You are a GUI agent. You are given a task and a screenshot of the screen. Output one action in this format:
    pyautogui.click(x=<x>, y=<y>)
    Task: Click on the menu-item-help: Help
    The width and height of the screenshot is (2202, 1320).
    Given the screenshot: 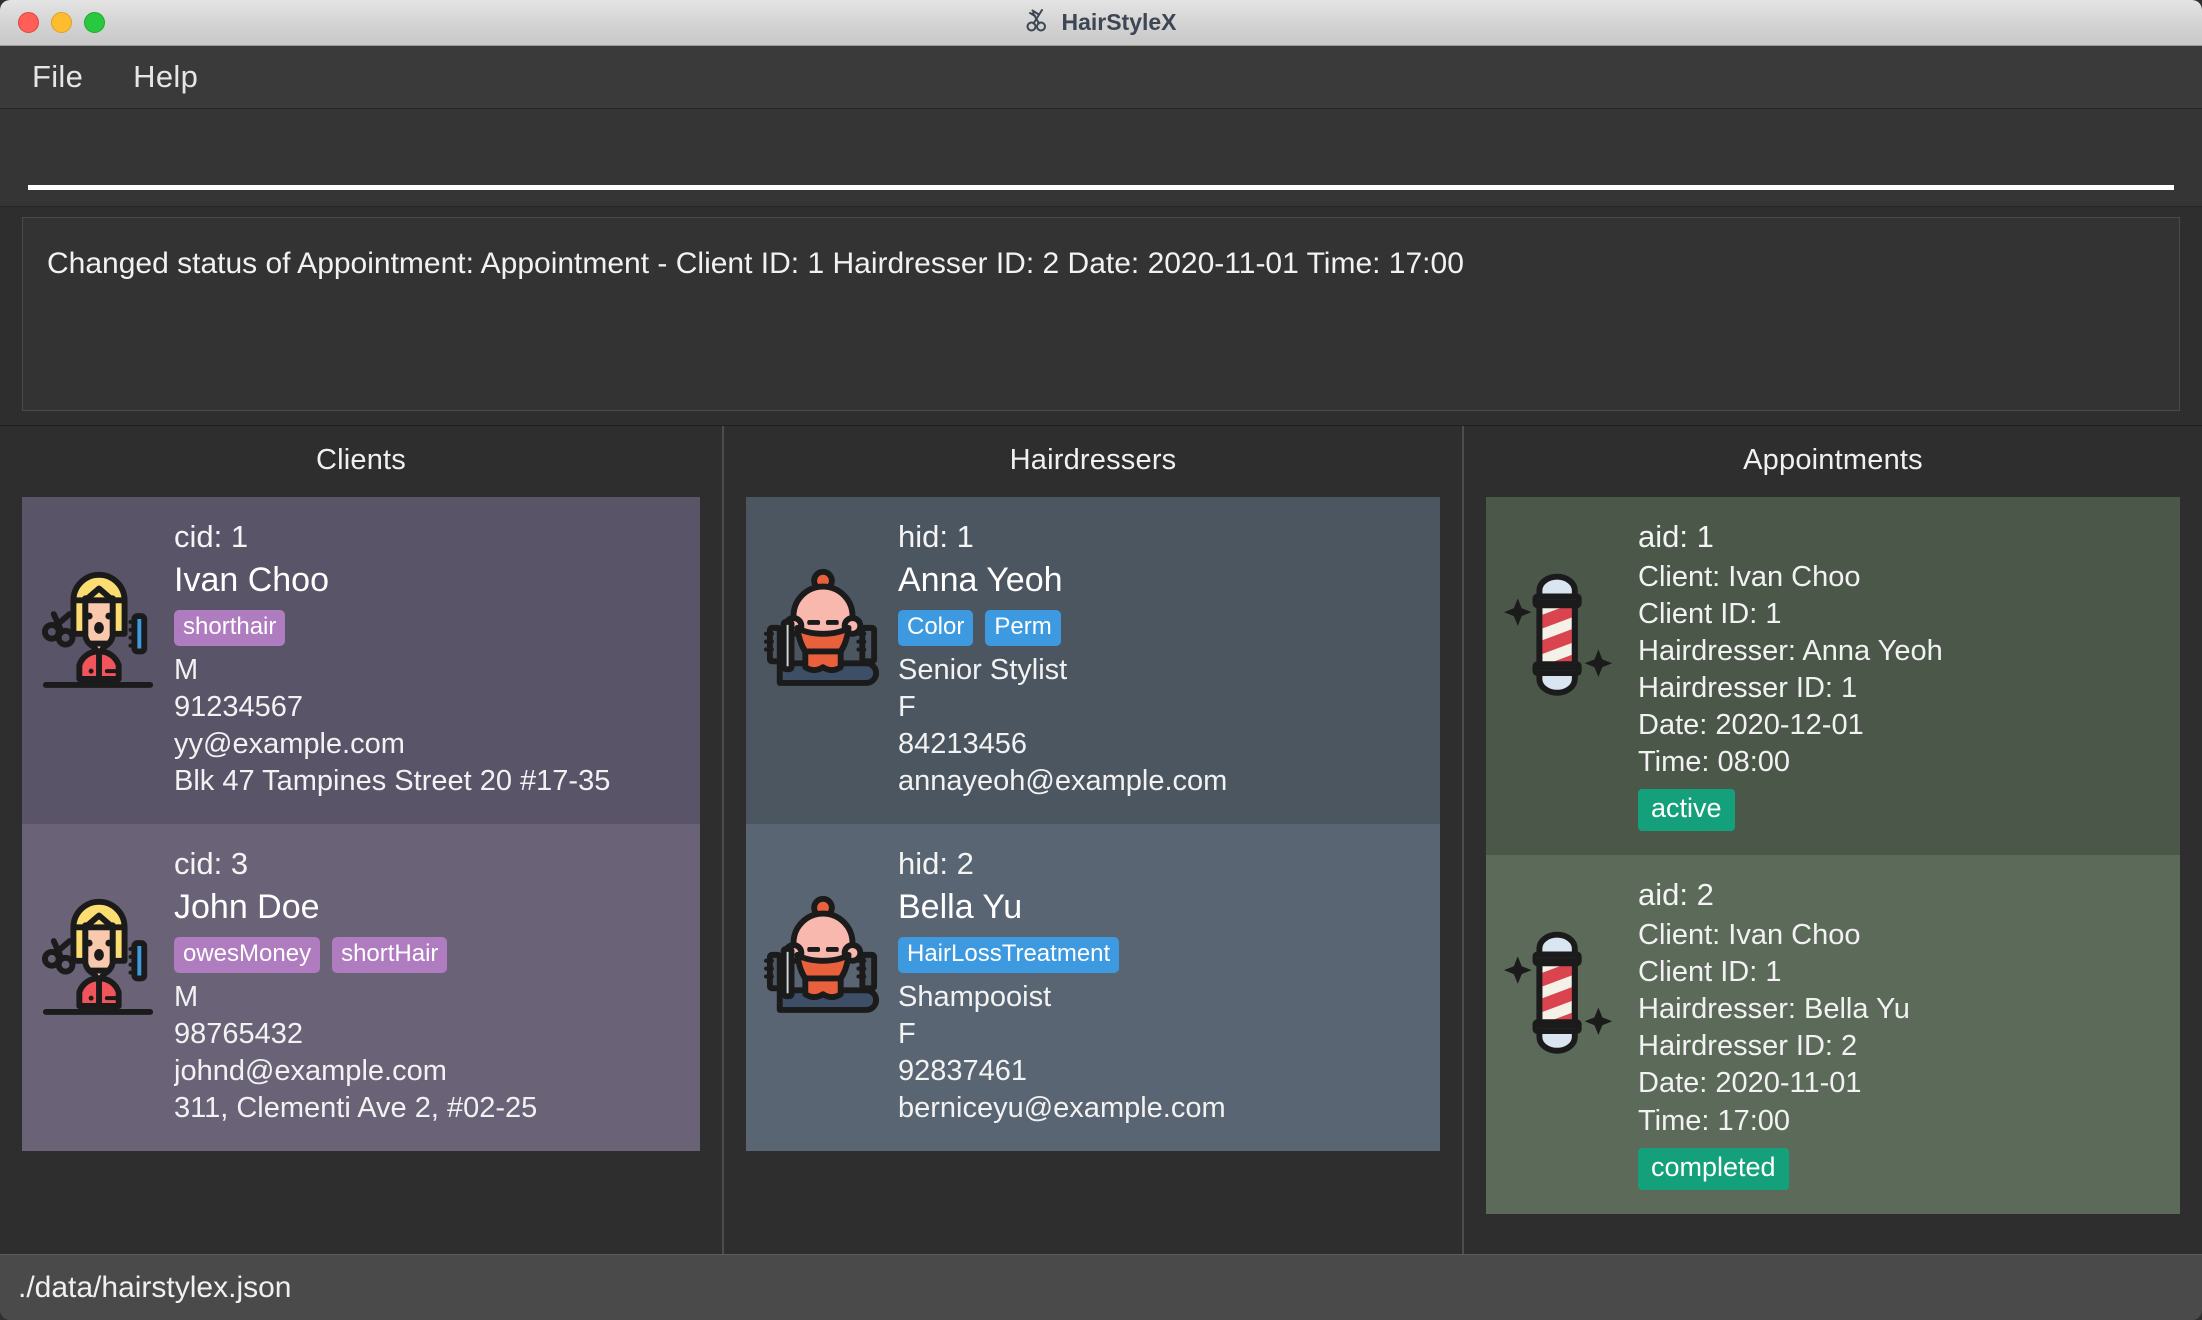 What is the action you would take?
    pyautogui.click(x=165, y=77)
    